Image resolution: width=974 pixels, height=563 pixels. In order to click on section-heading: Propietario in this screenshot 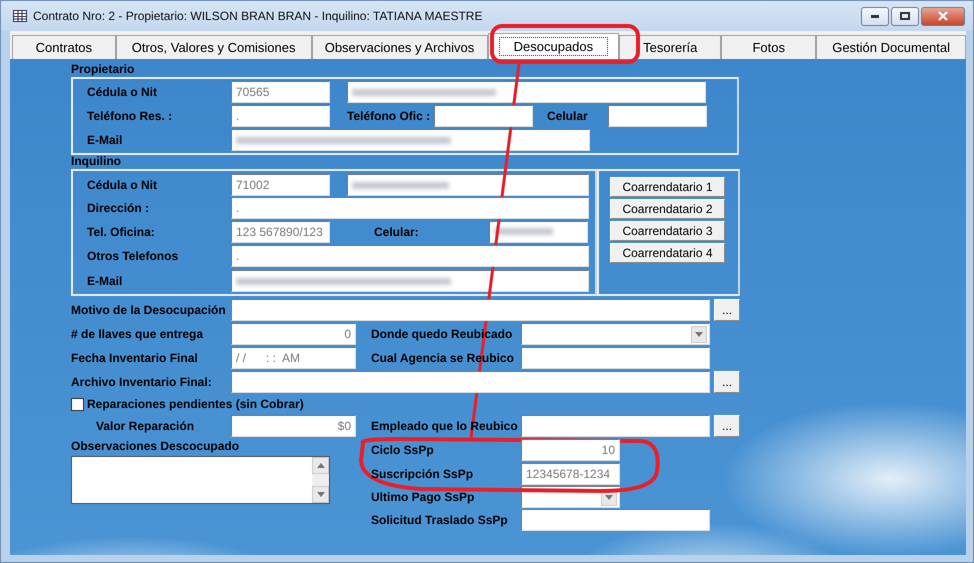, I will do `click(103, 69)`.